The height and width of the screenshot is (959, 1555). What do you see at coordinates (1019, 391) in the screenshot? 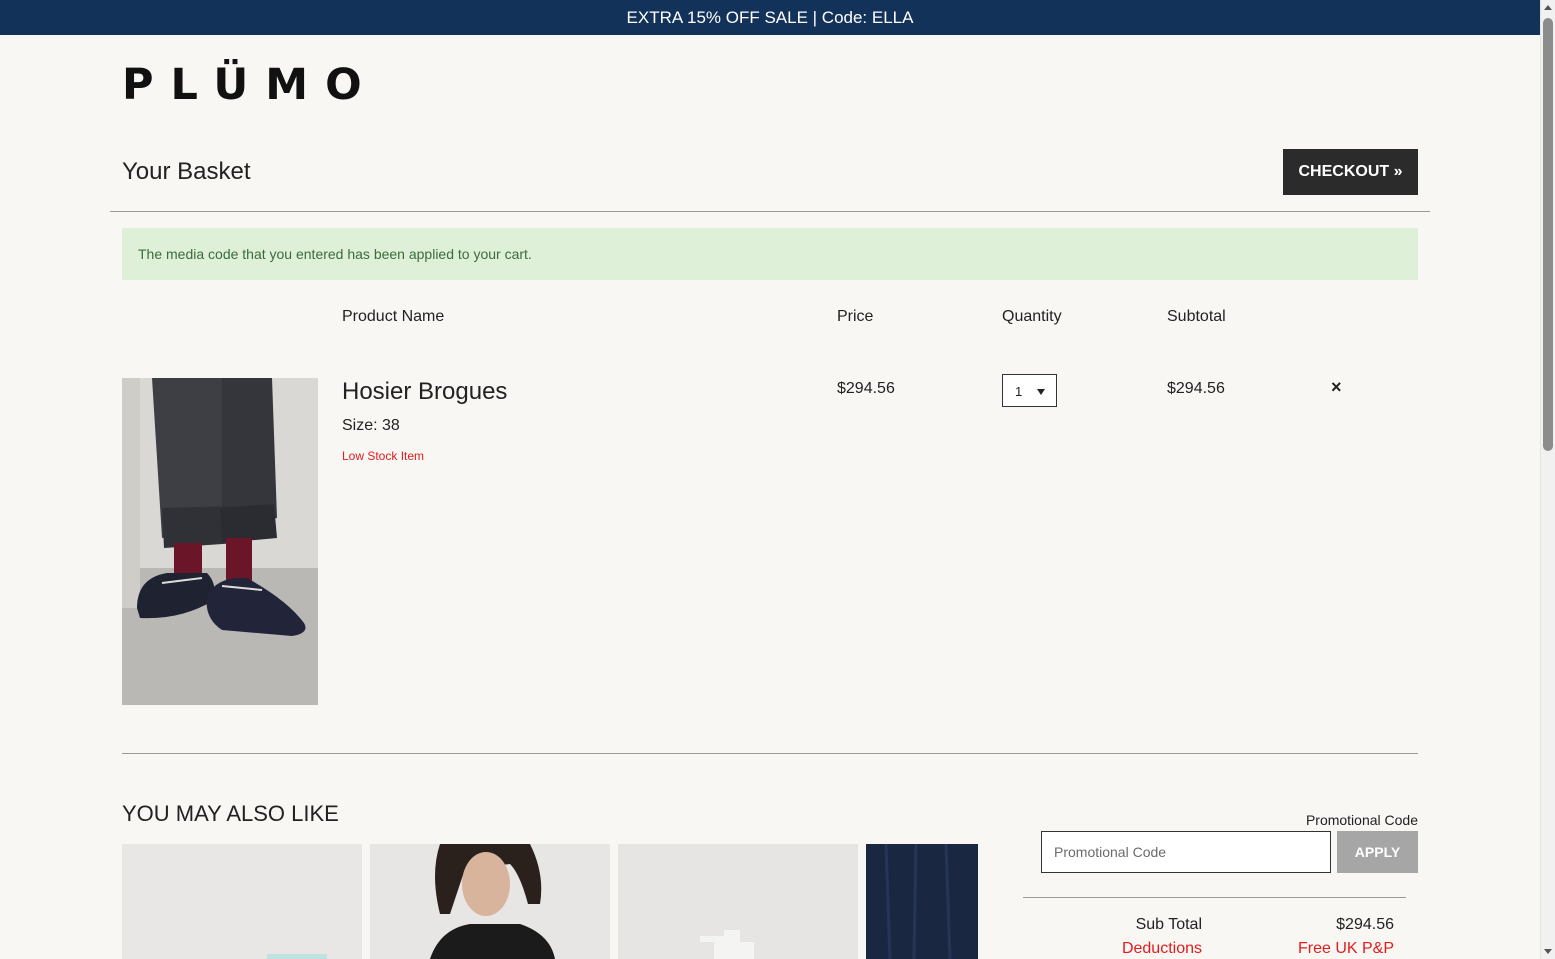
I see `quantity-value: 1` at bounding box center [1019, 391].